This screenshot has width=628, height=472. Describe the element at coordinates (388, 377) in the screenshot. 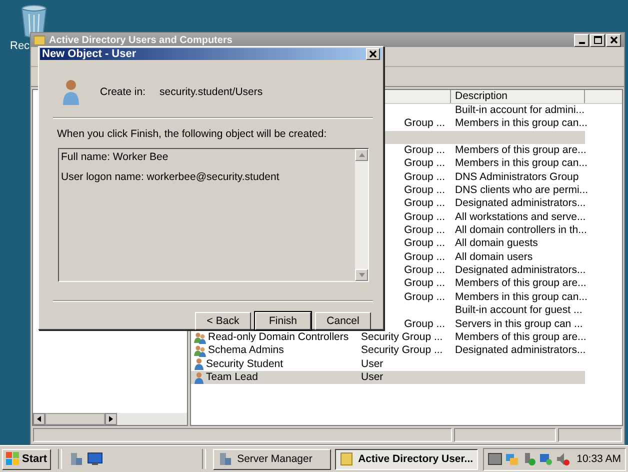

I see `list-row: Team Lead User` at that location.